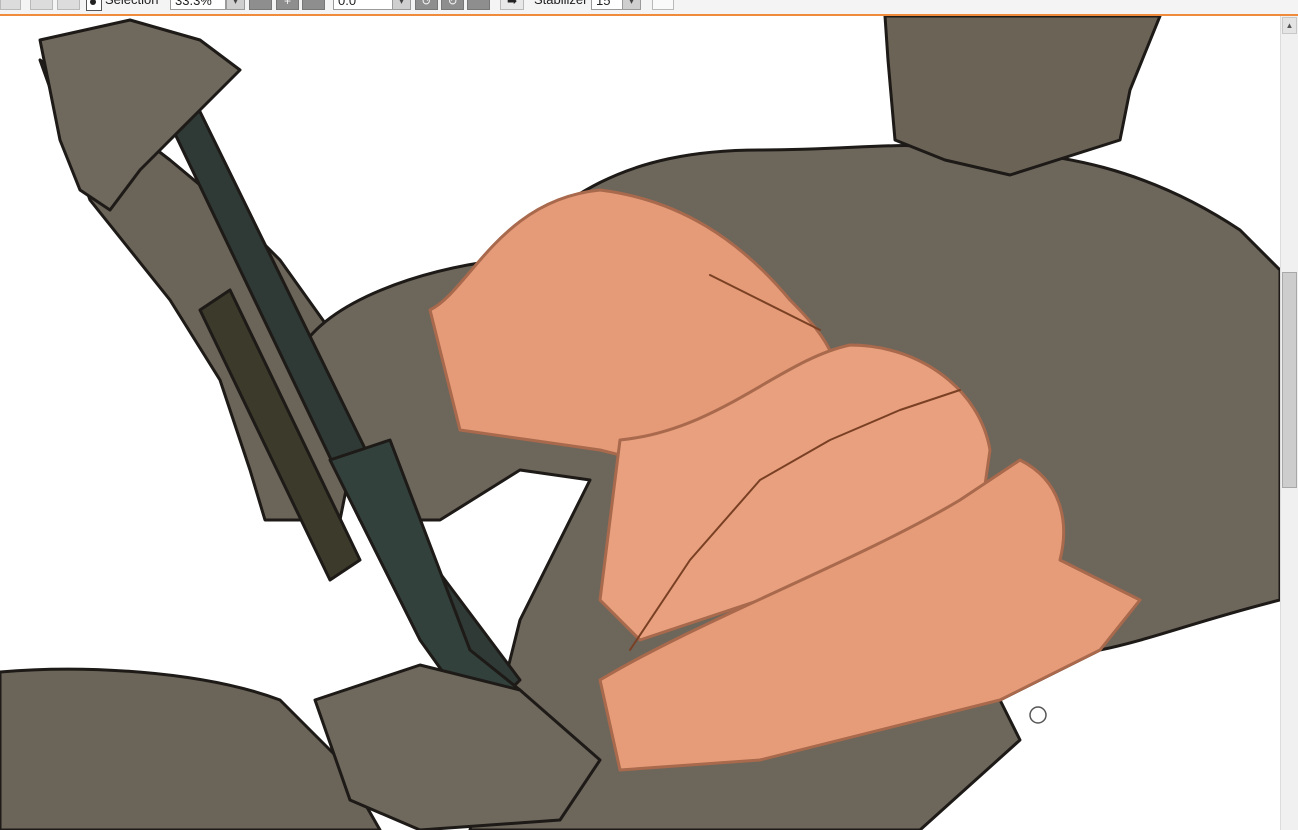 The height and width of the screenshot is (830, 1298). Describe the element at coordinates (313, 5) in the screenshot. I see `fit-icon` at that location.